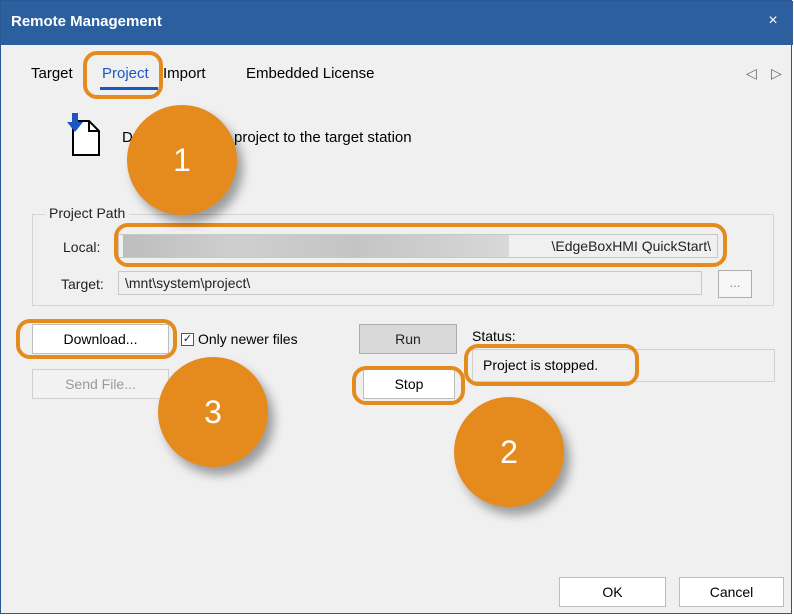 Image resolution: width=794 pixels, height=616 pixels. I want to click on stop-button: Stop, so click(409, 384).